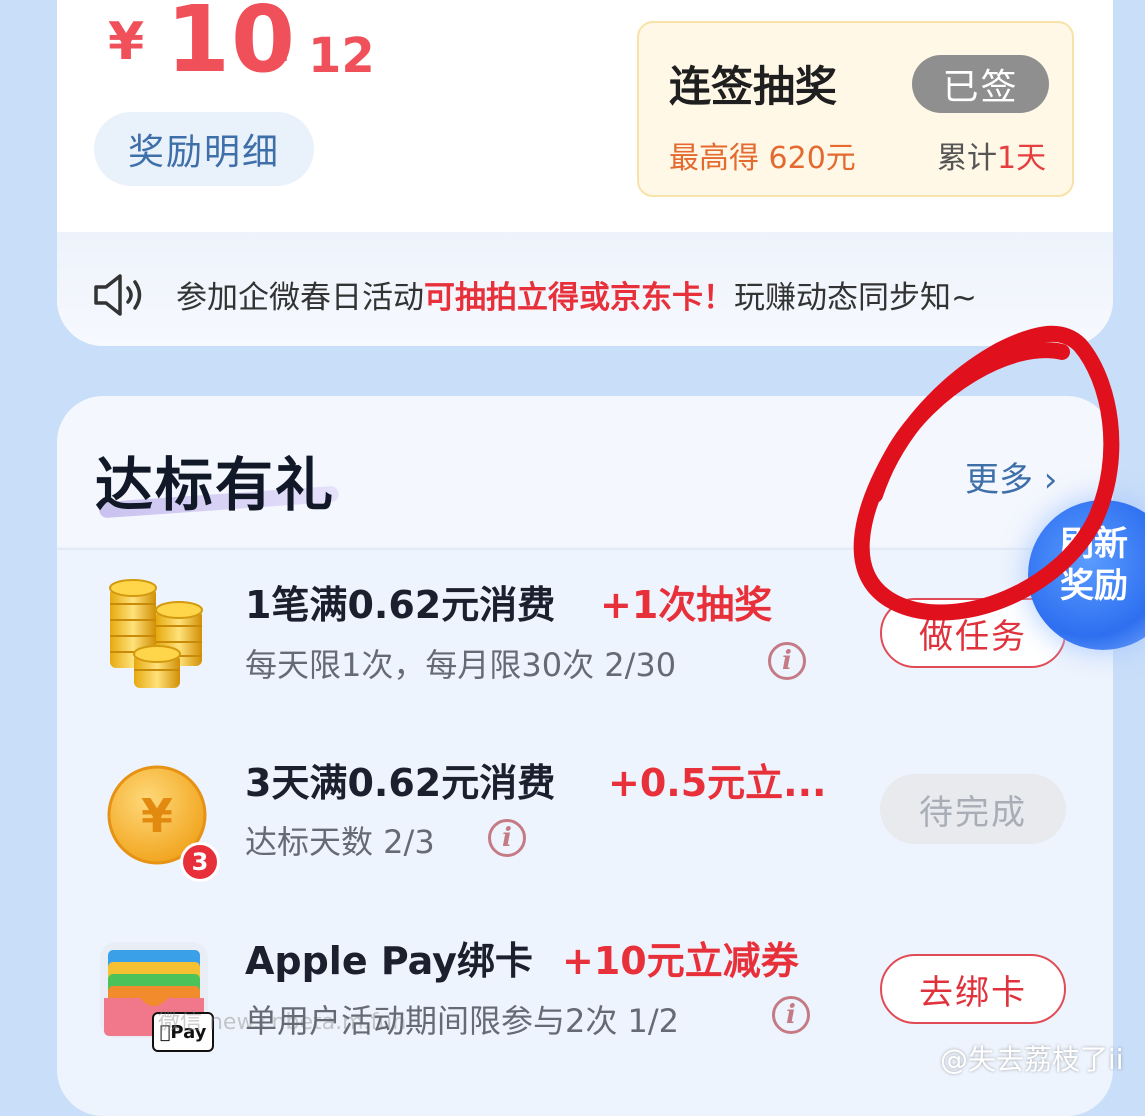 The image size is (1145, 1116). What do you see at coordinates (341, 56) in the screenshot?
I see `balance-decimal: 12` at bounding box center [341, 56].